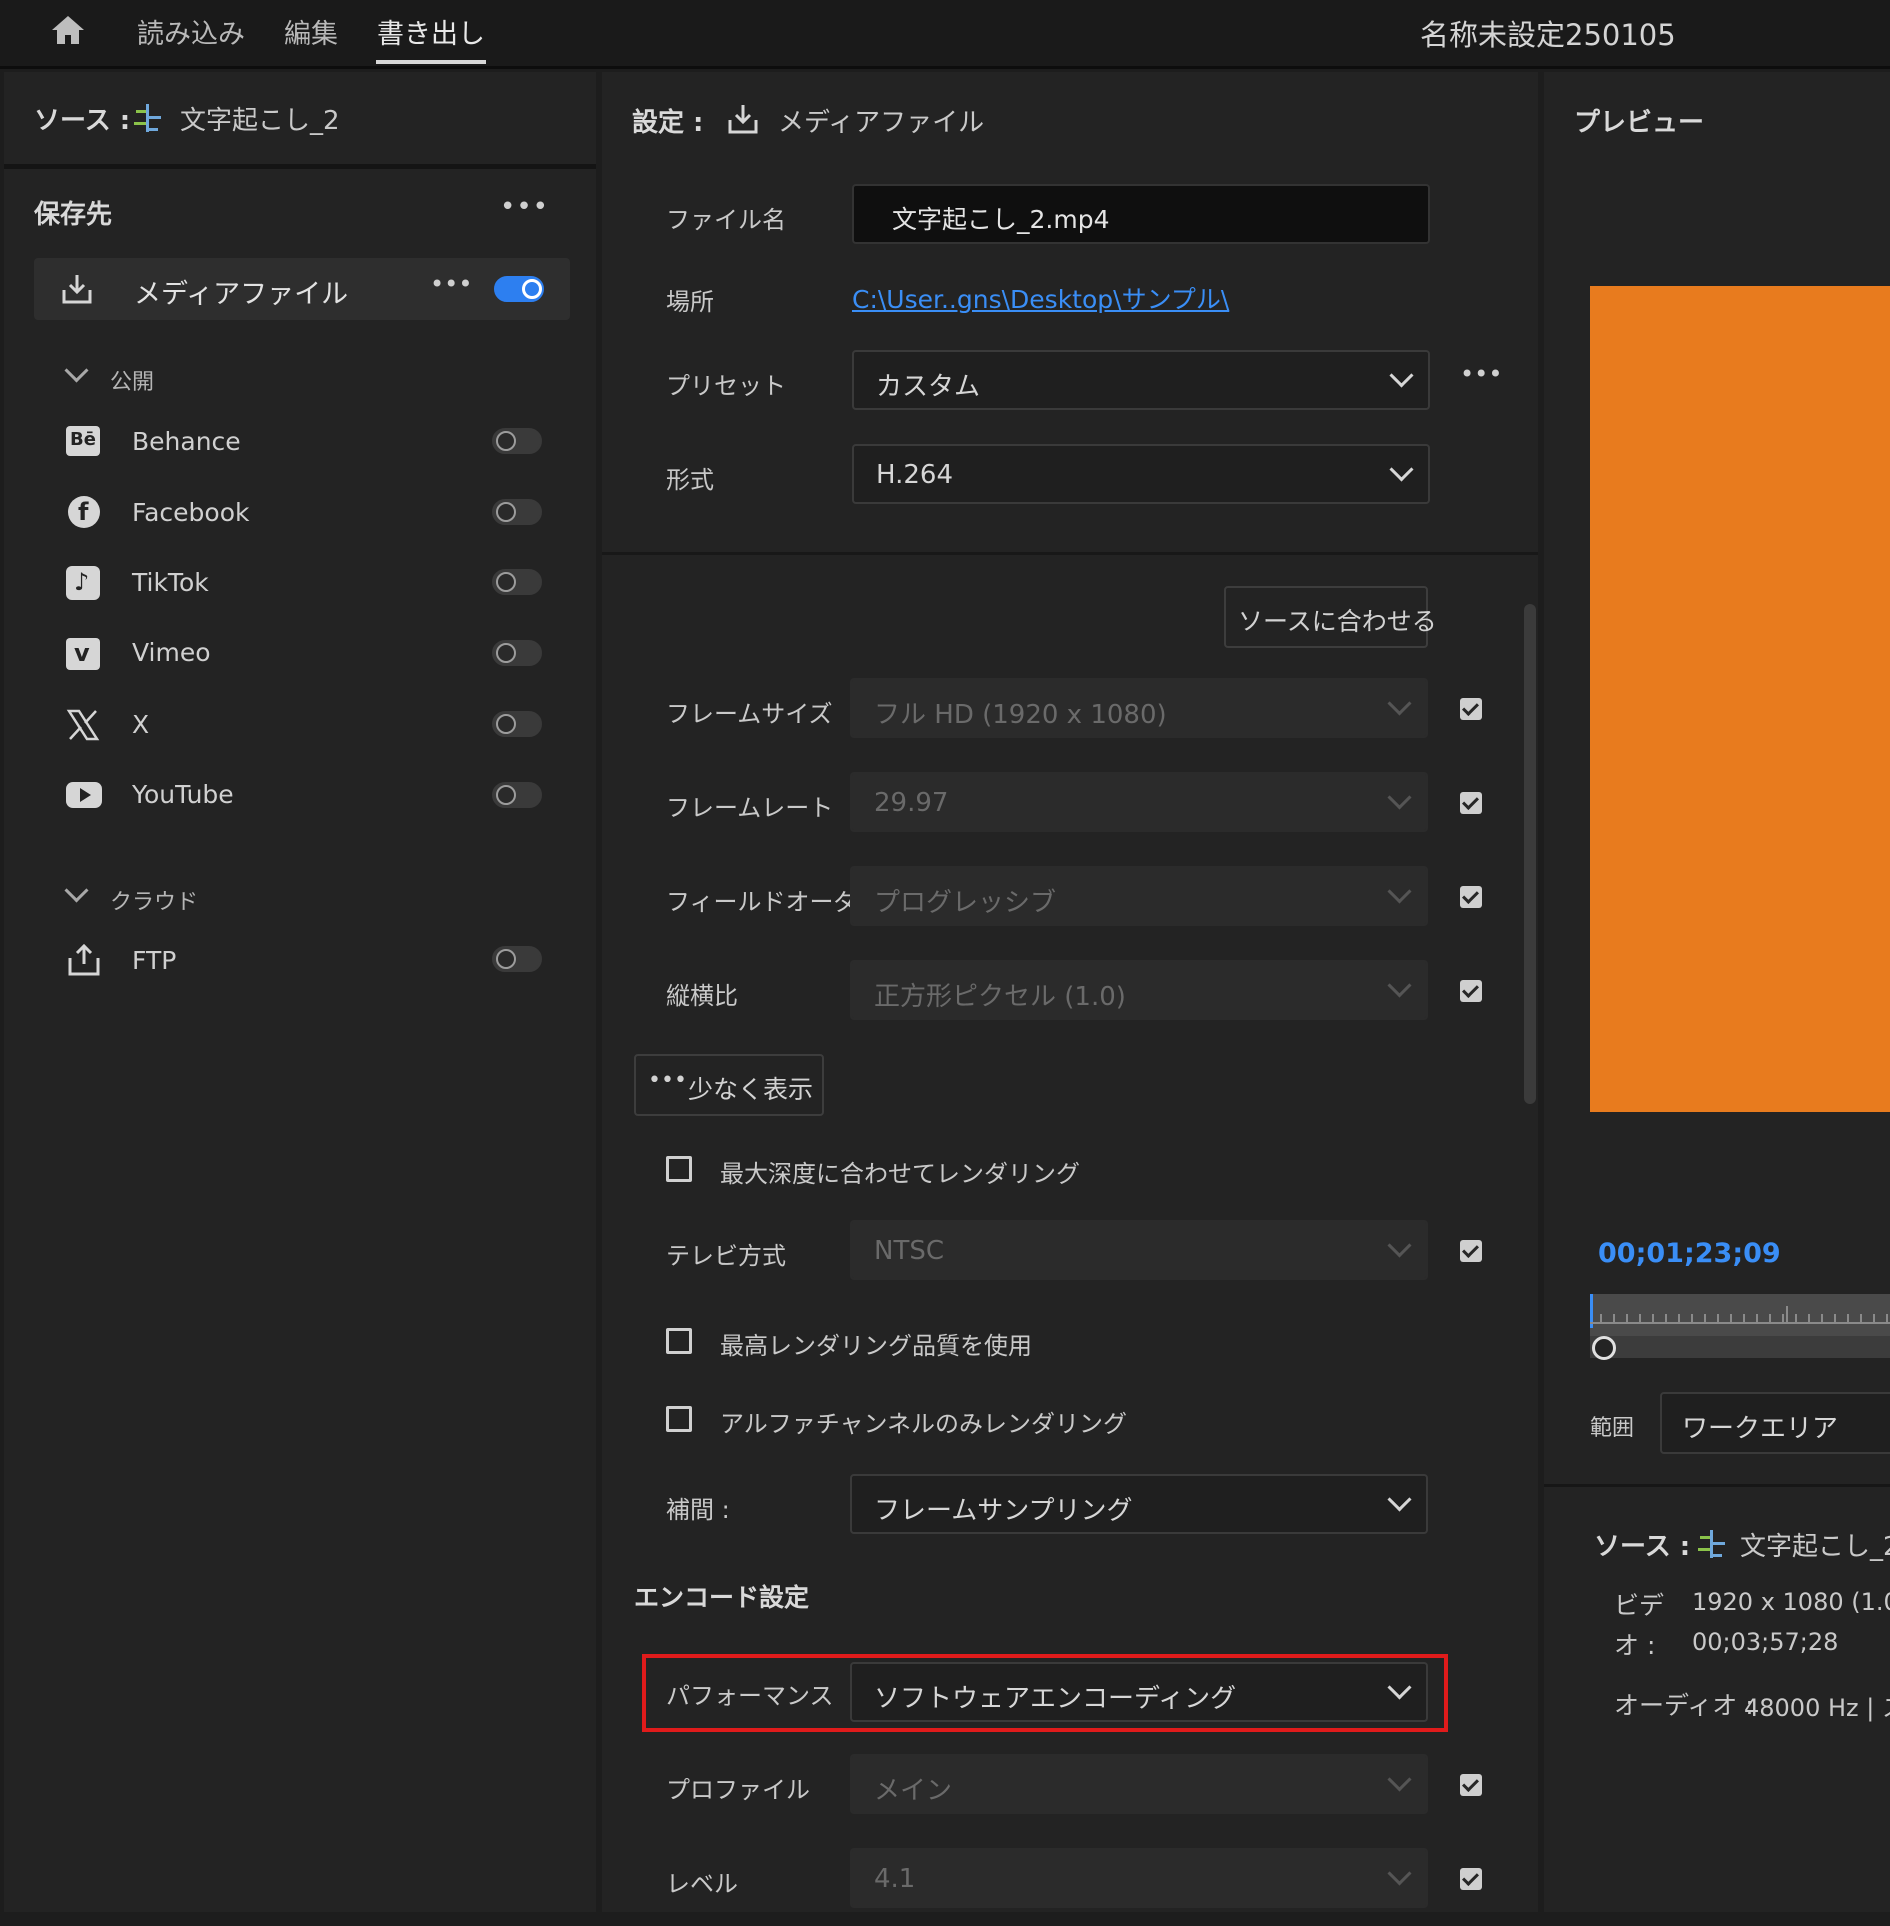  What do you see at coordinates (1471, 1785) in the screenshot?
I see `profile-checkbox` at bounding box center [1471, 1785].